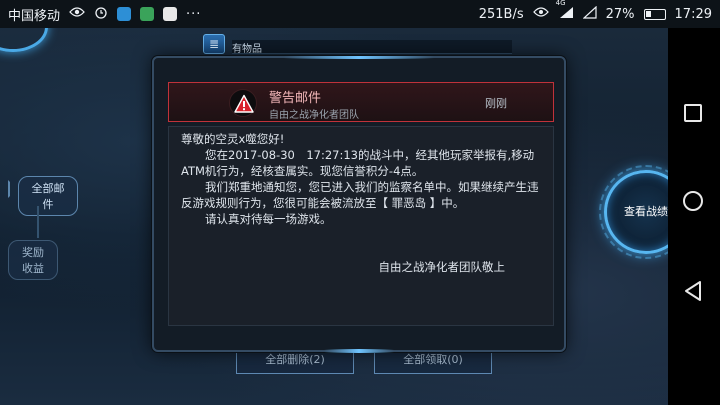 The image size is (720, 405). What do you see at coordinates (501, 14) in the screenshot?
I see `network-speed: 251B/s` at bounding box center [501, 14].